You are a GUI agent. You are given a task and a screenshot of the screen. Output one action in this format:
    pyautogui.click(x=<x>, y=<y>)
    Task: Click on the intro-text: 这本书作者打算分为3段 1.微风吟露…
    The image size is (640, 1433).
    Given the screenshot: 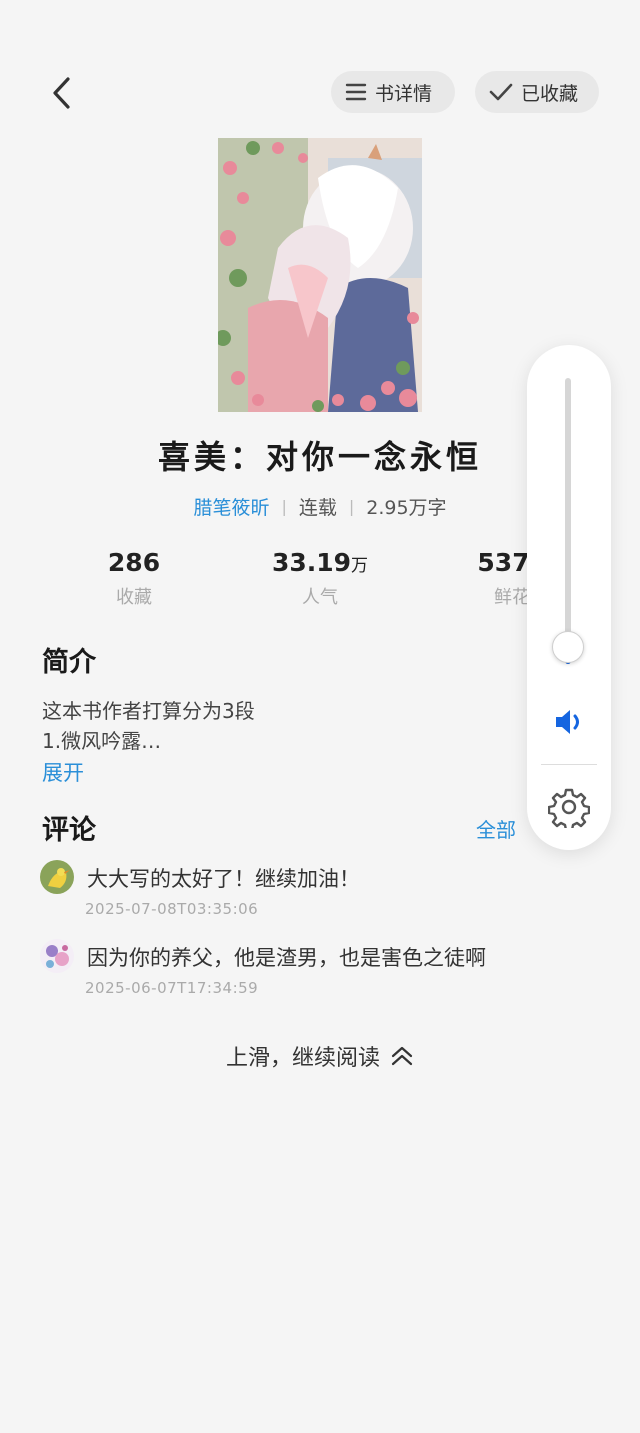 What is the action you would take?
    pyautogui.click(x=148, y=726)
    